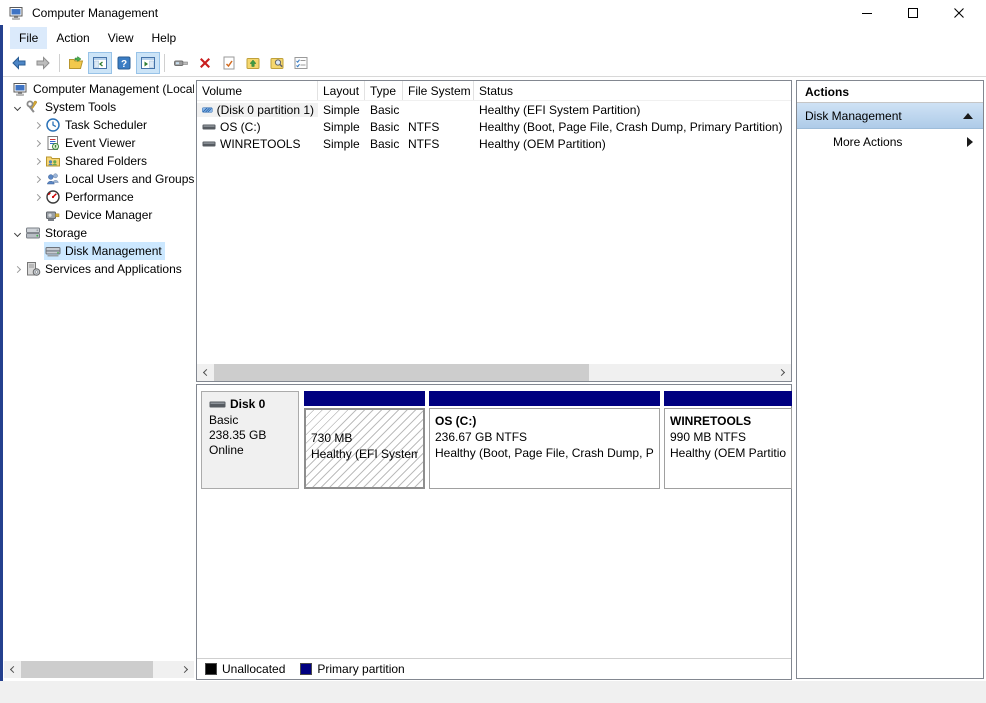 The image size is (986, 703). I want to click on action-pane-icon, so click(148, 63).